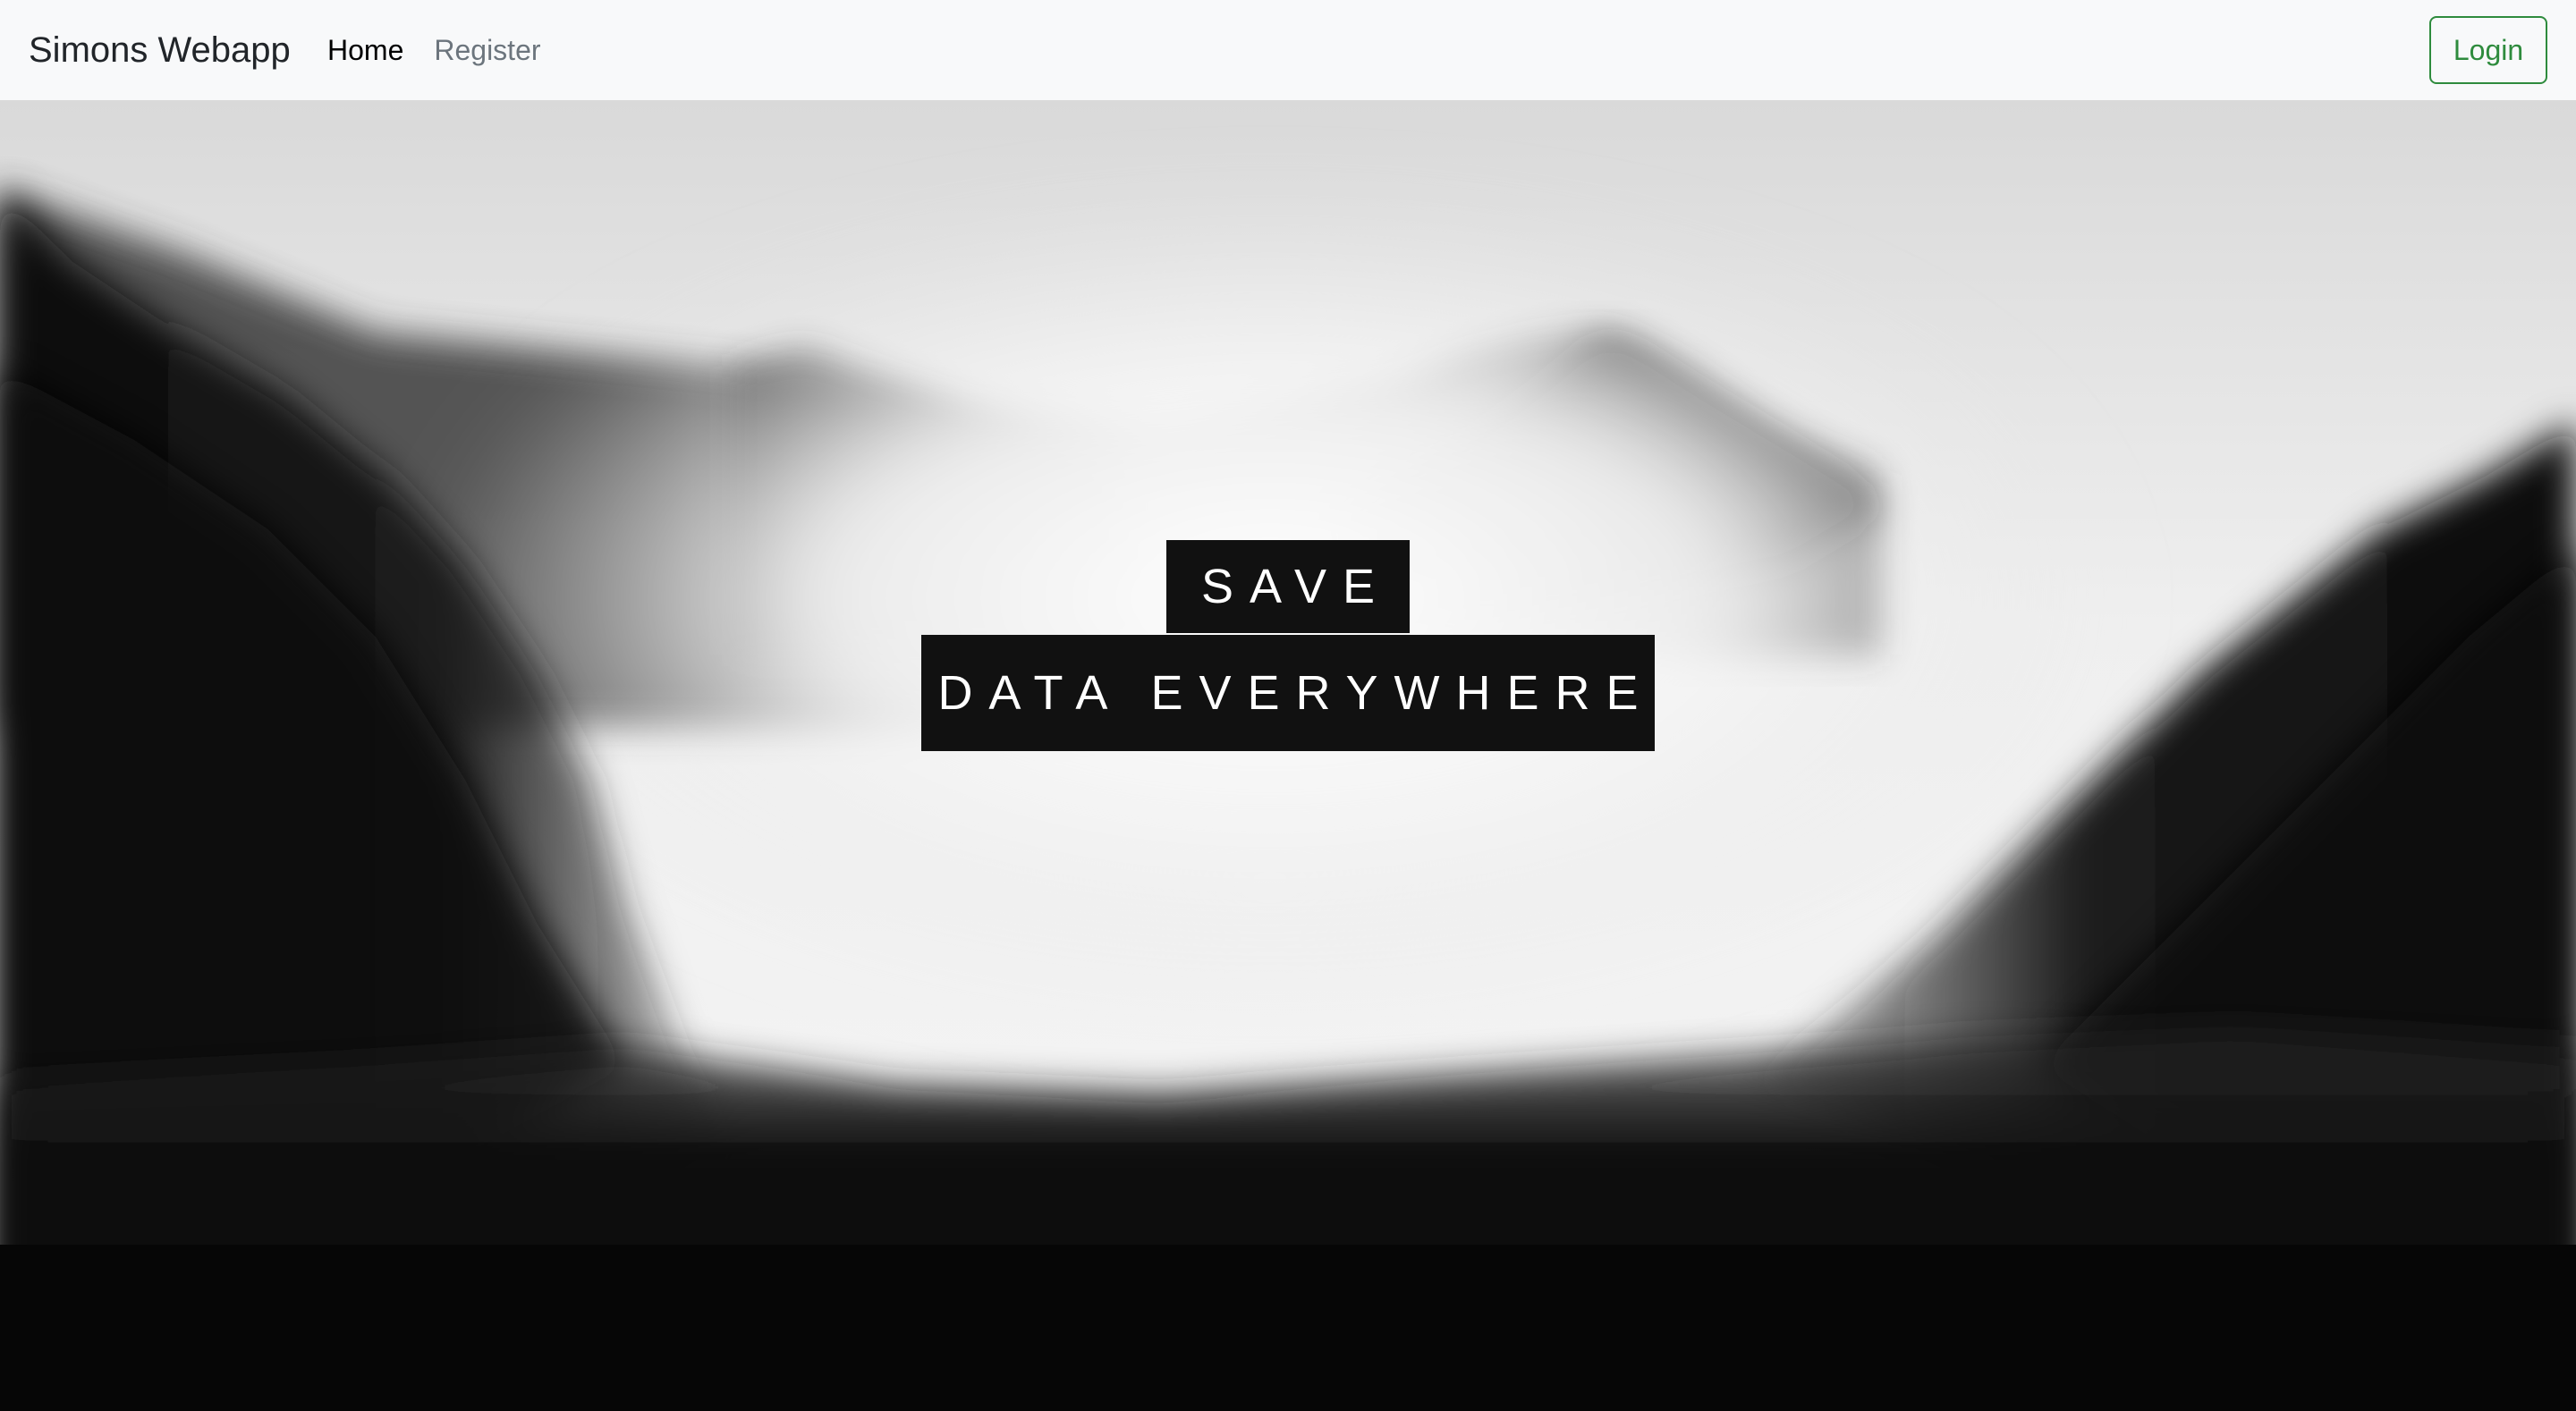  I want to click on nav-link-home: Home, so click(365, 50).